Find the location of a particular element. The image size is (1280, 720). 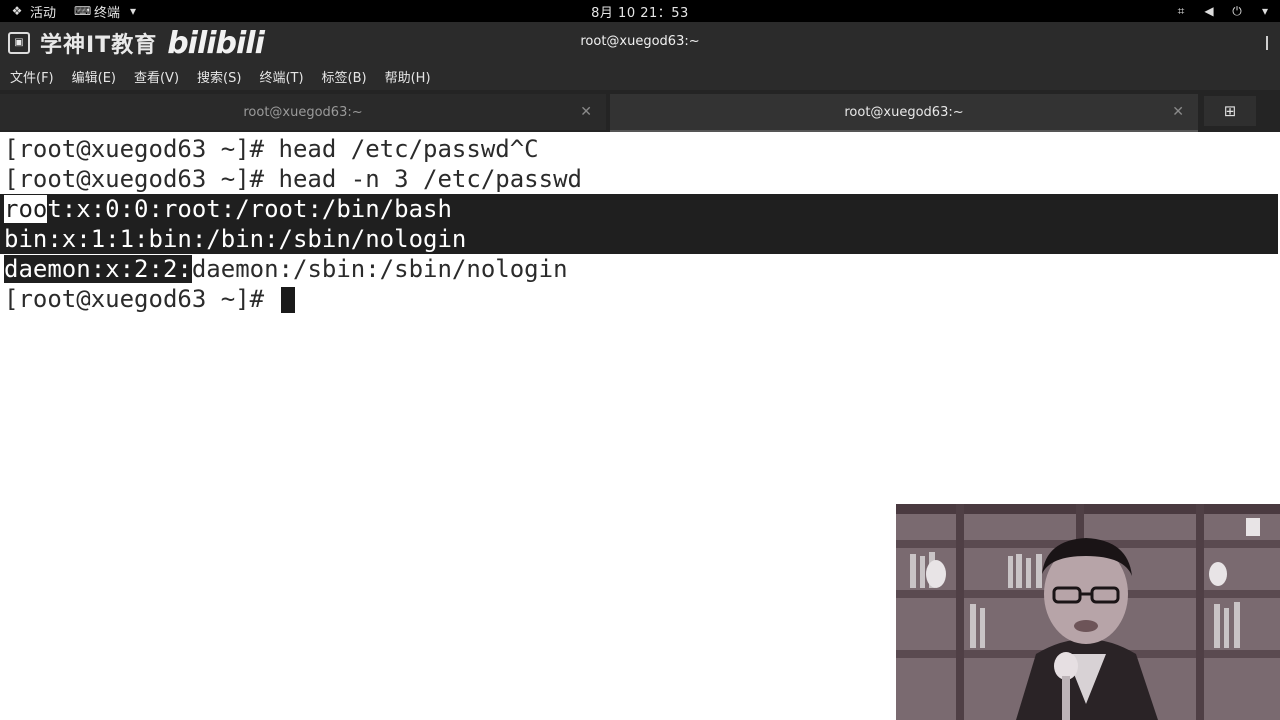

tab-2: root@xuegod63:~ ✕ is located at coordinates (904, 113).